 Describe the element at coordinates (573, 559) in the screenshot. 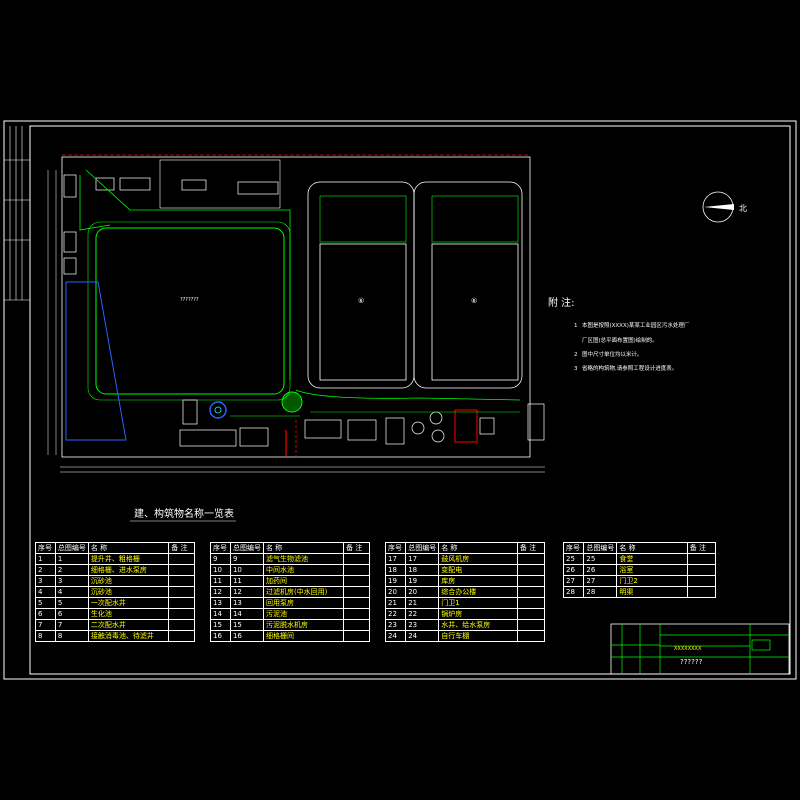

I see `table-cell: 25` at that location.